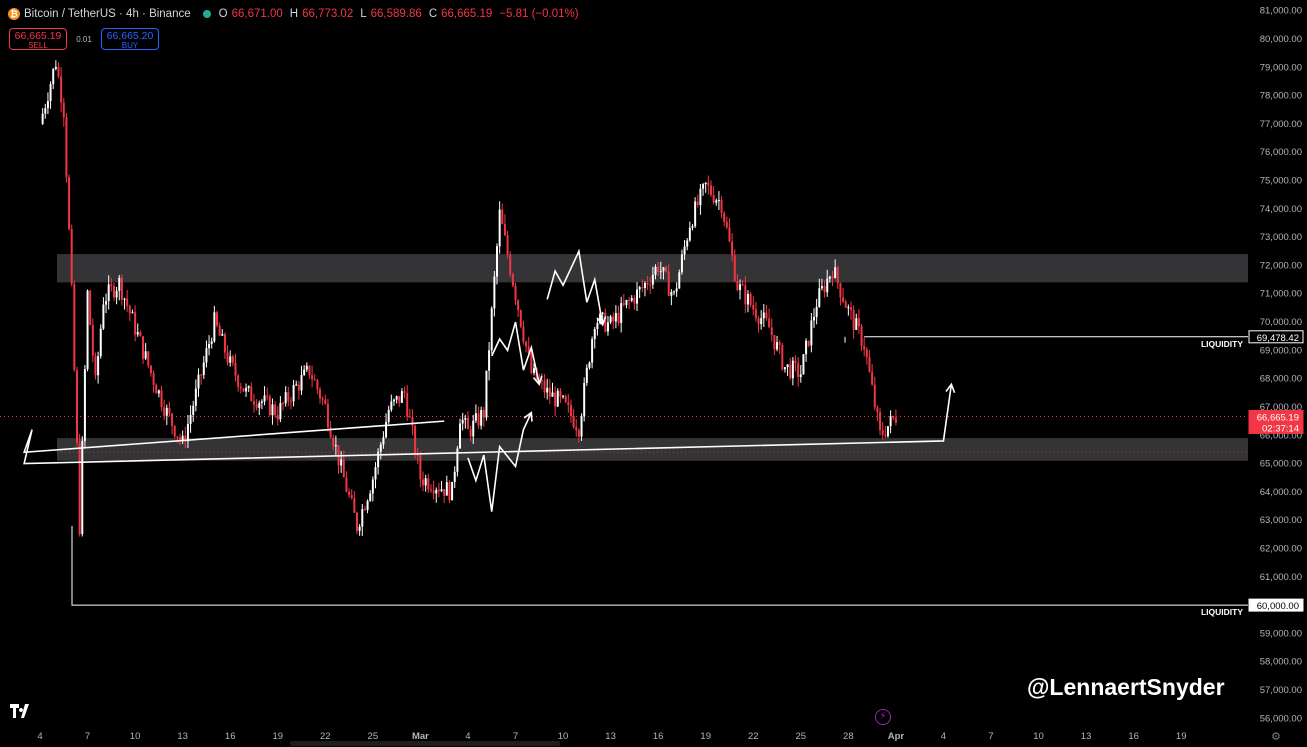 Image resolution: width=1307 pixels, height=747 pixels. What do you see at coordinates (107, 14) in the screenshot?
I see `symbol-title: Bitcoin / TetherUS · 4h · Binance` at bounding box center [107, 14].